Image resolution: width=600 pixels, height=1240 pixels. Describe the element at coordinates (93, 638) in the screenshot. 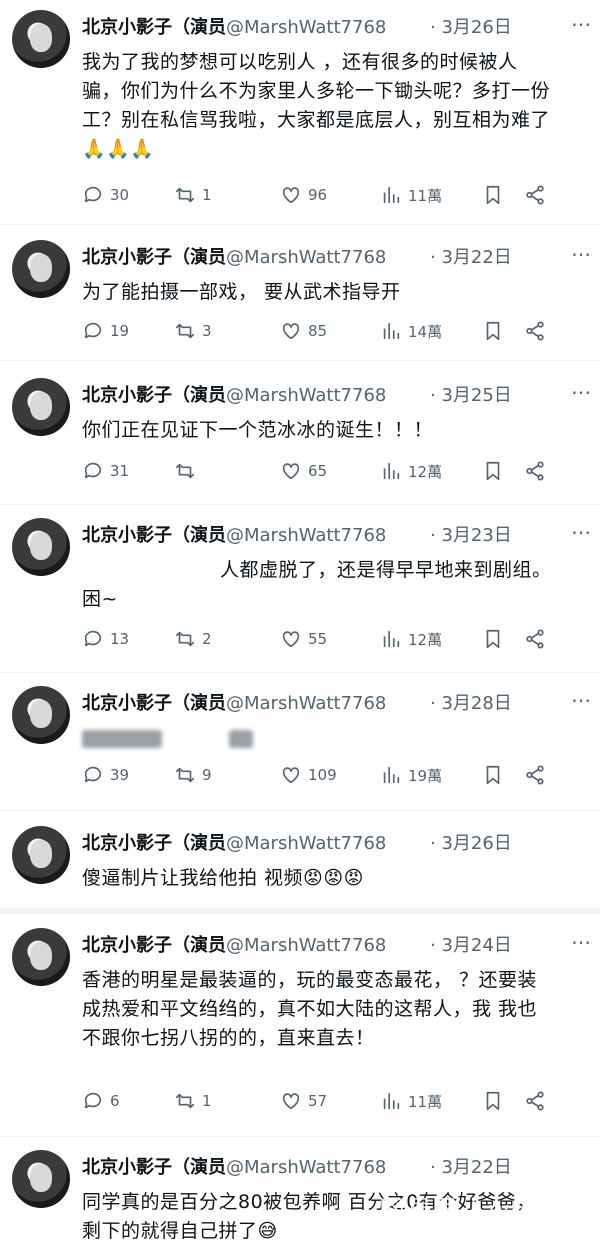

I see `reply-icon` at that location.